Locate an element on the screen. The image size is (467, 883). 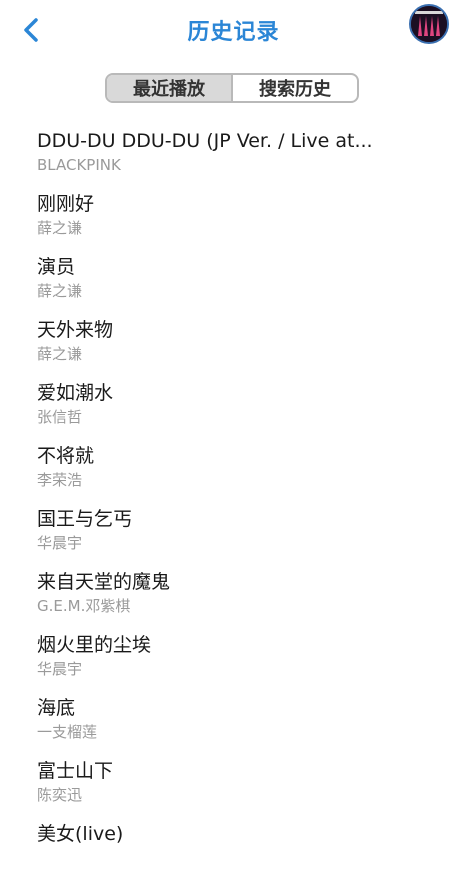
list-item: 不将就 李荣浩 is located at coordinates (242, 473).